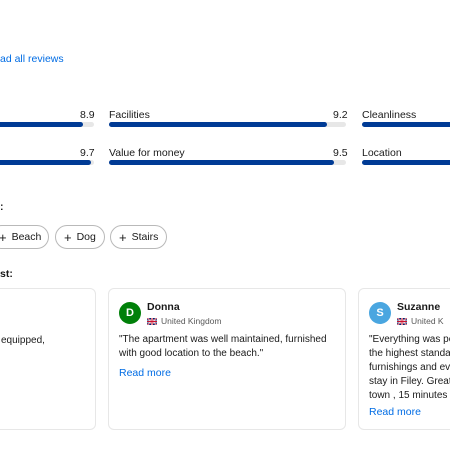  I want to click on topic-chip-label: Stairs, so click(145, 237).